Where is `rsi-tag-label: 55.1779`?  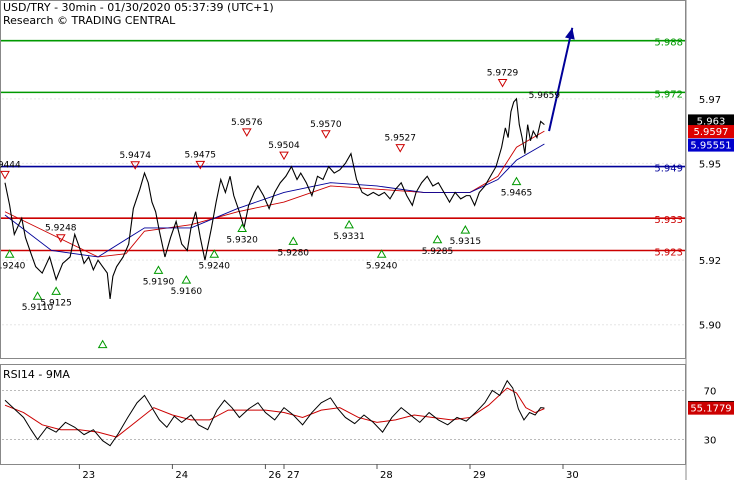 rsi-tag-label: 55.1779 is located at coordinates (710, 409).